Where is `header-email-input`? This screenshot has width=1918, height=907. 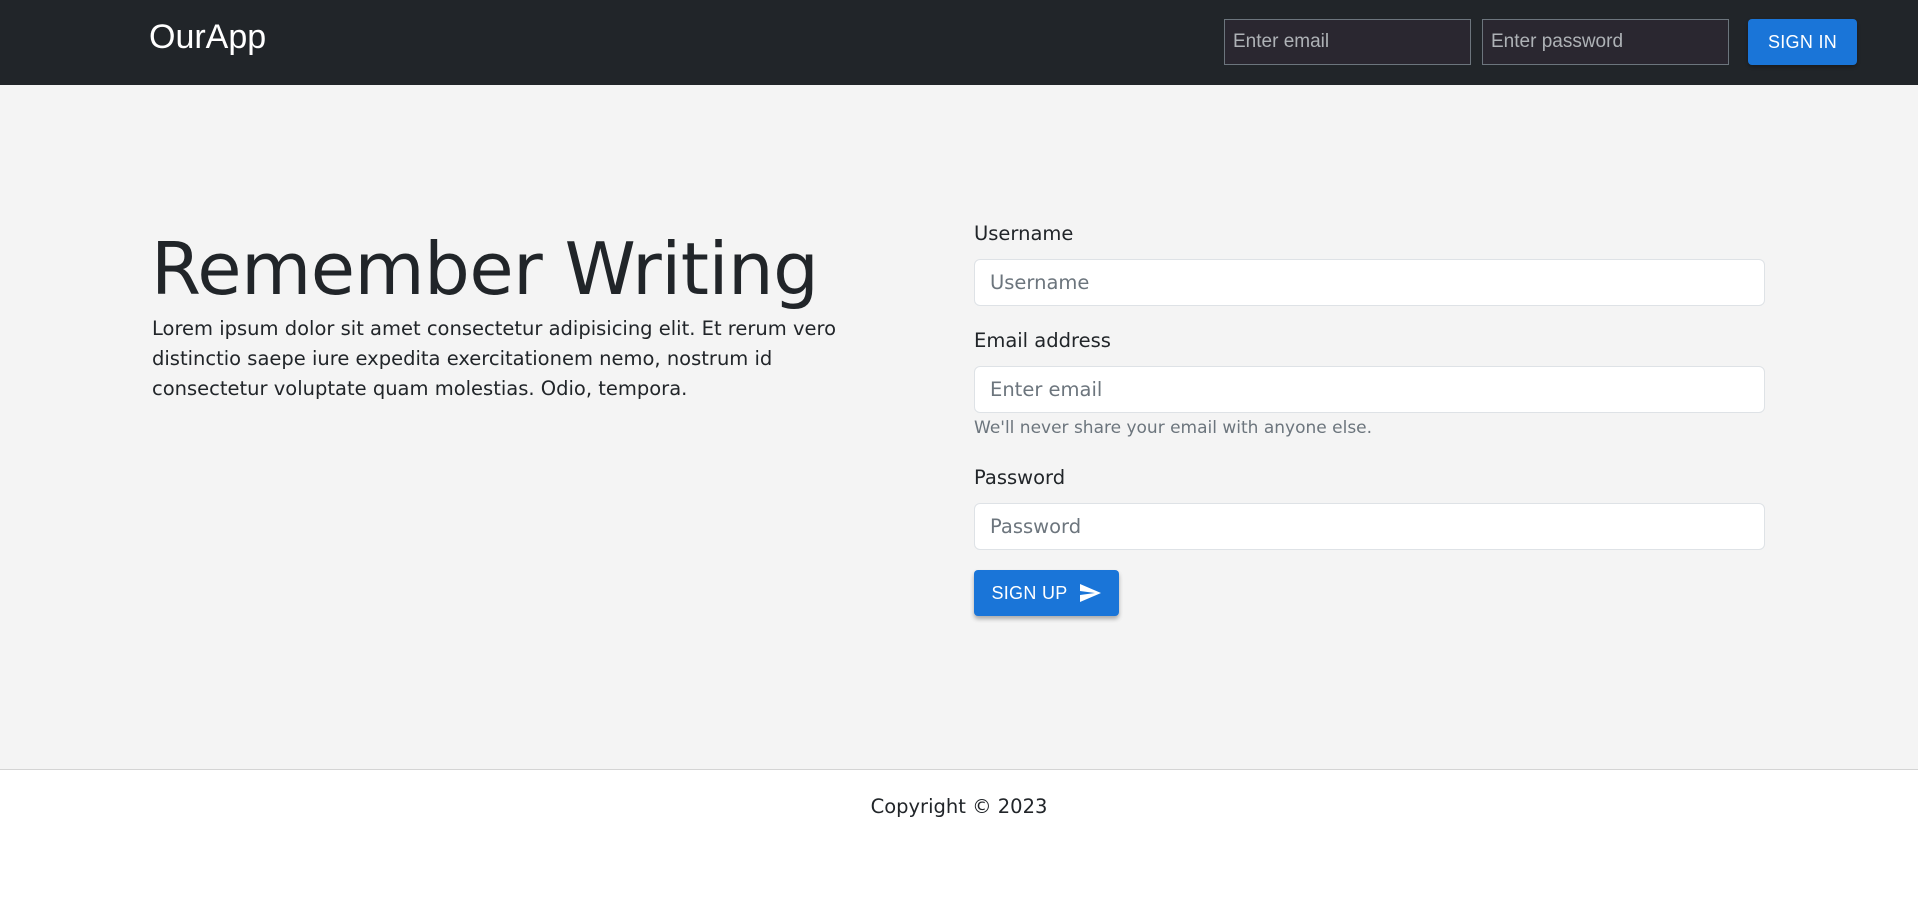
header-email-input is located at coordinates (1347, 42).